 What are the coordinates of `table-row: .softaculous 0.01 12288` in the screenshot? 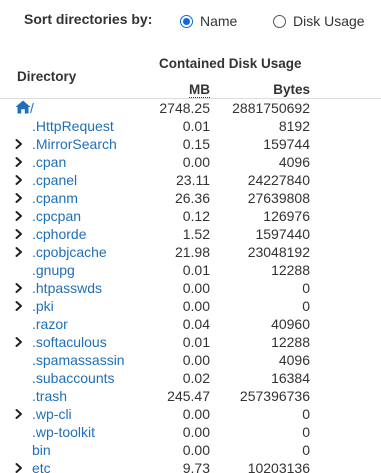 It's located at (190, 342).